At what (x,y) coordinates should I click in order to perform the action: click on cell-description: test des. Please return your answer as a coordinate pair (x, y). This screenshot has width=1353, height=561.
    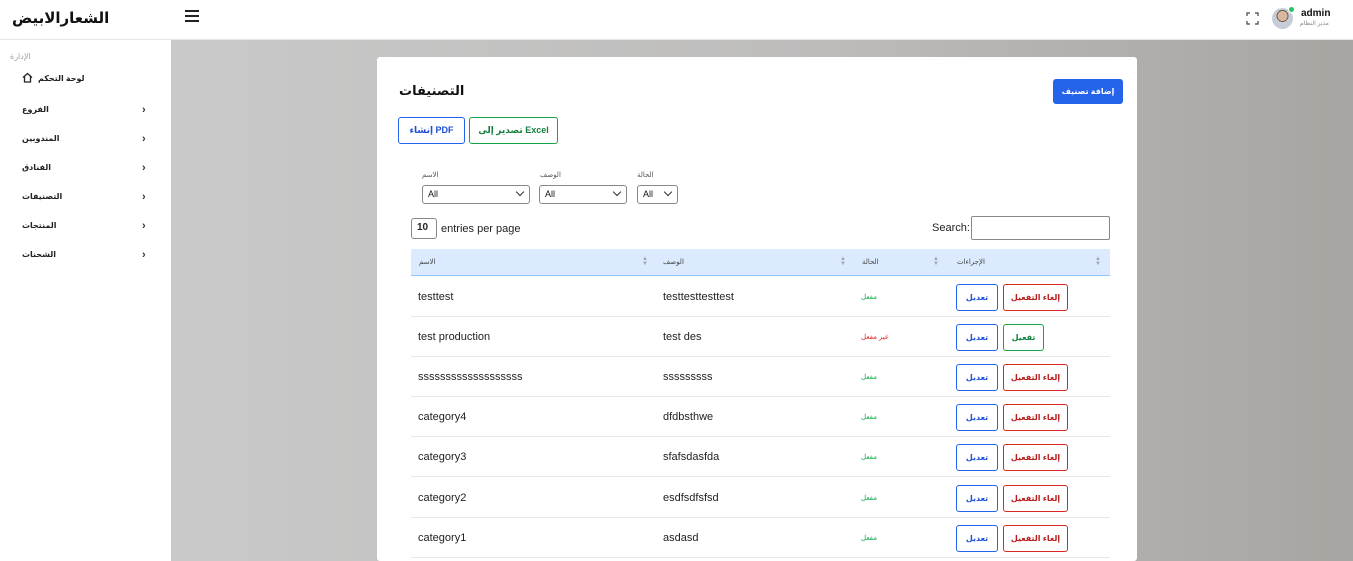
    Looking at the image, I should click on (682, 337).